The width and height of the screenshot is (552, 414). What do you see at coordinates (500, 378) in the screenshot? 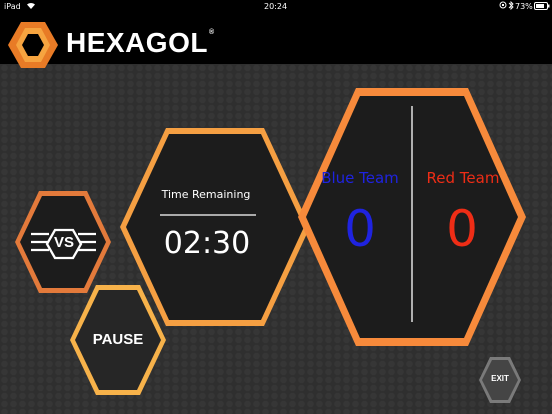
I see `exit-label: EXIT` at bounding box center [500, 378].